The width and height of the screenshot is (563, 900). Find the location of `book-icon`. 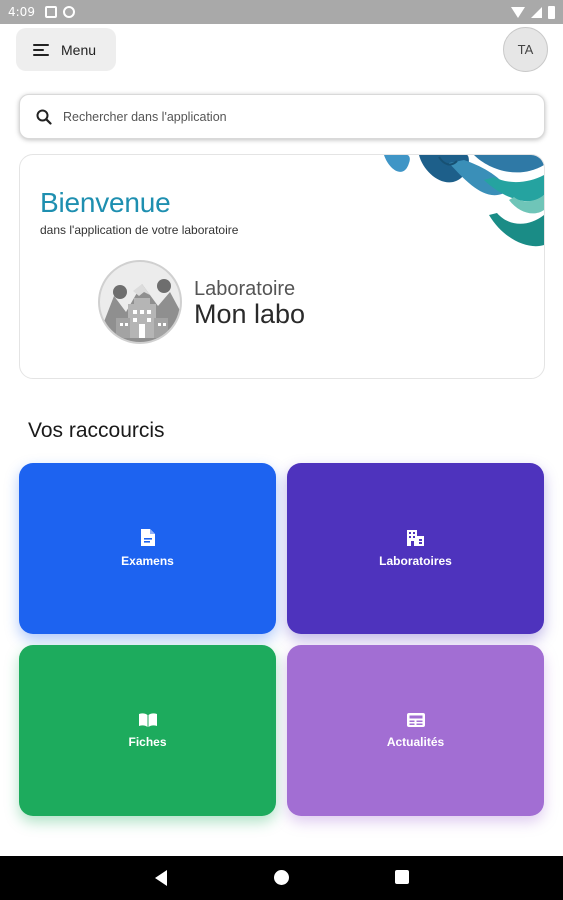

book-icon is located at coordinates (147, 719).